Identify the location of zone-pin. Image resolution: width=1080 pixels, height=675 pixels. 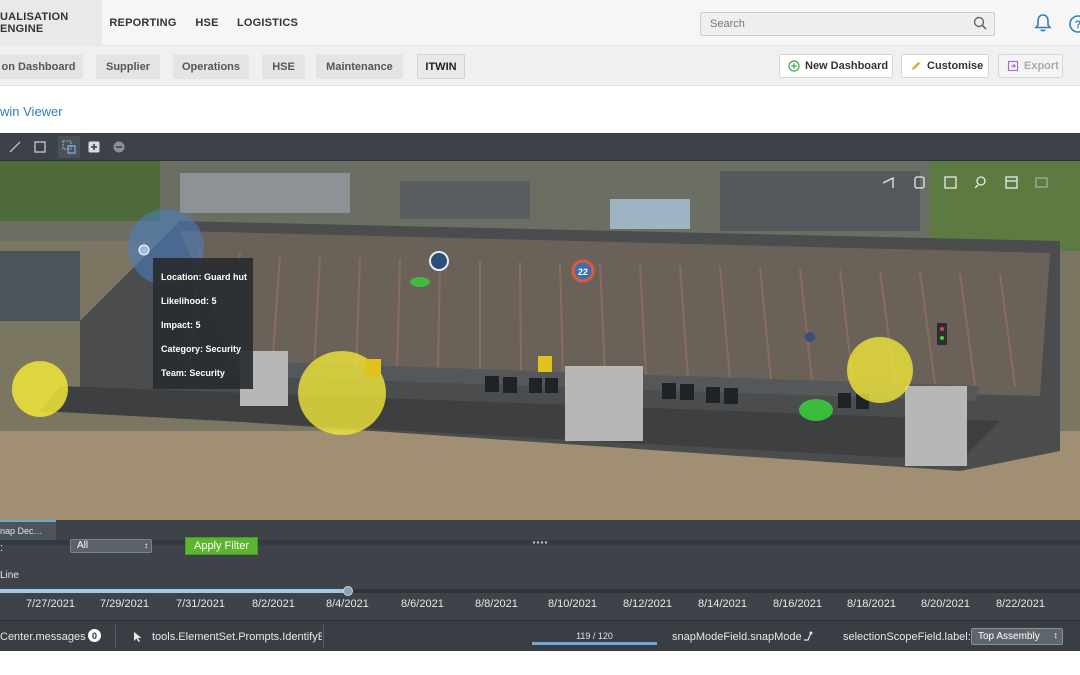
(144, 250).